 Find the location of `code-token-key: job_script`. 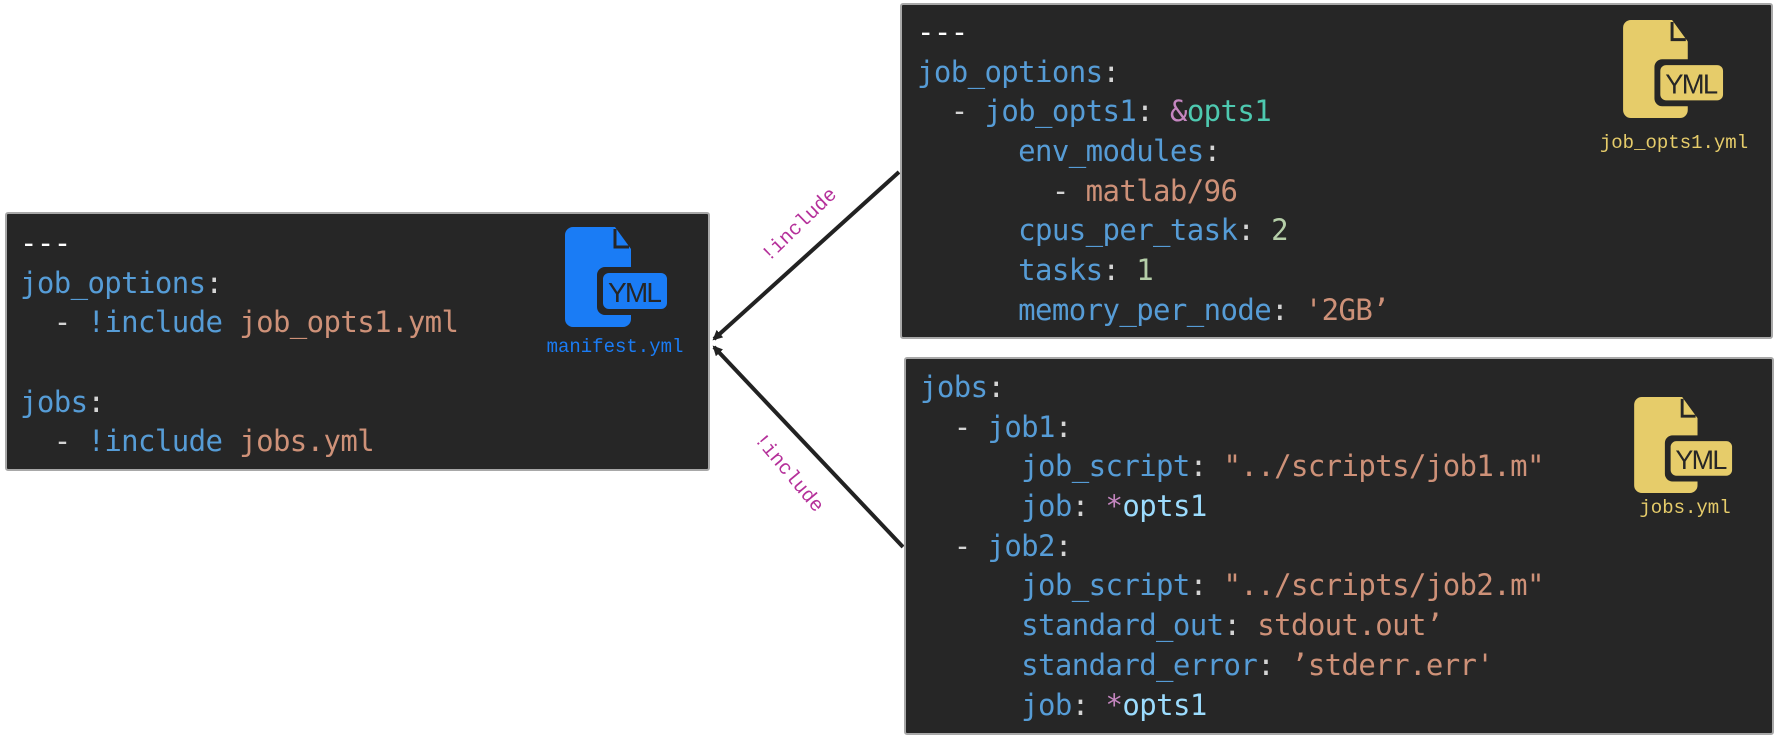

code-token-key: job_script is located at coordinates (1105, 585).